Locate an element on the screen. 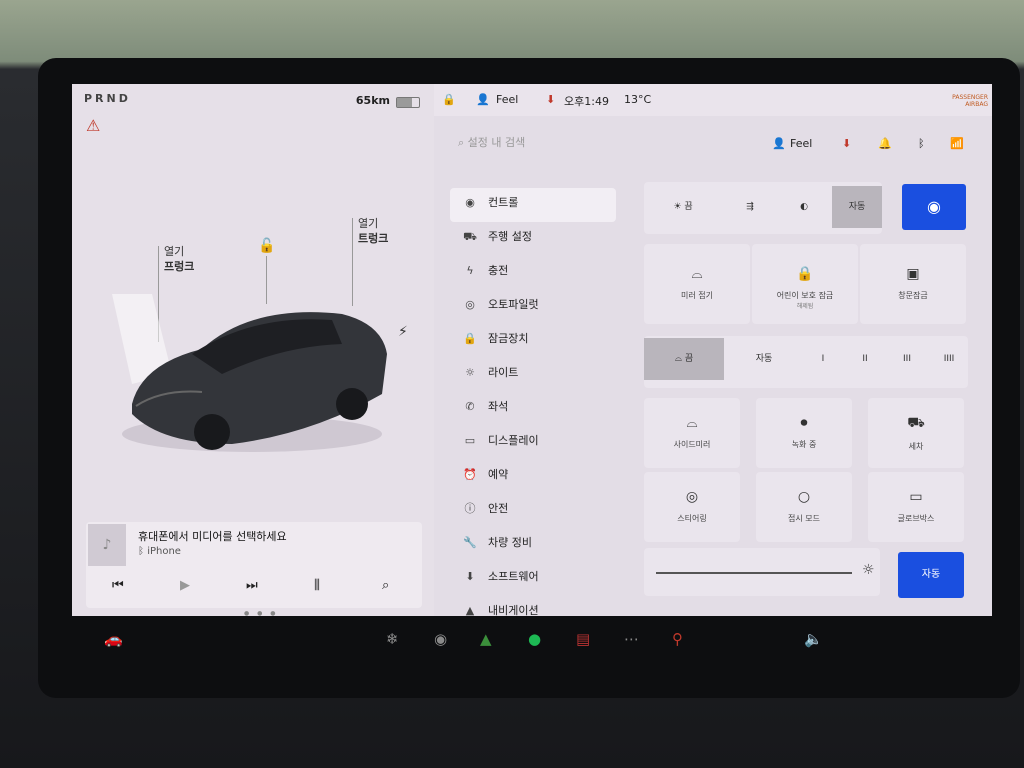  control-tile: ⌓ 미러 접기 is located at coordinates (697, 284).